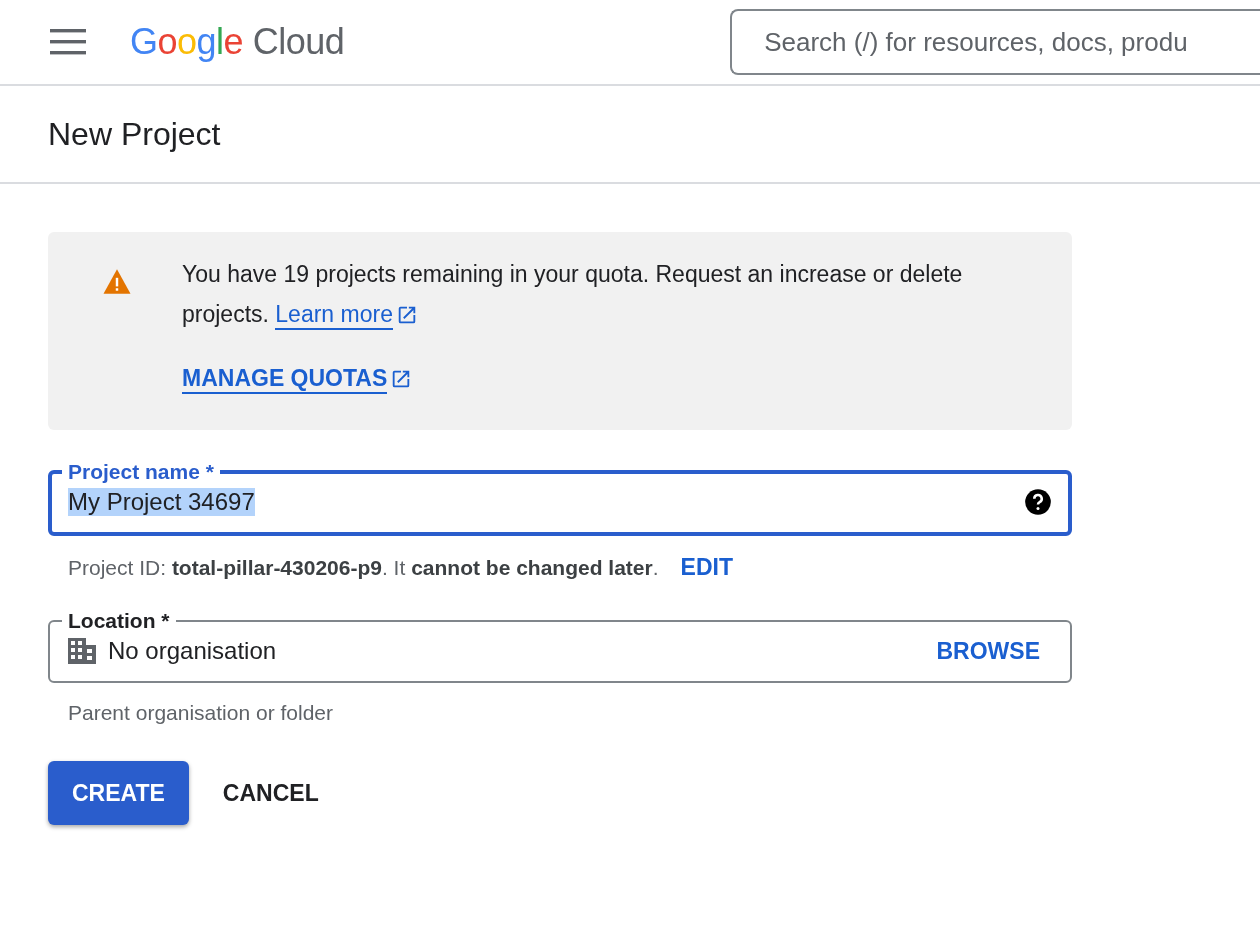 This screenshot has width=1260, height=950. What do you see at coordinates (988, 651) in the screenshot?
I see `browse-button: BROWSE` at bounding box center [988, 651].